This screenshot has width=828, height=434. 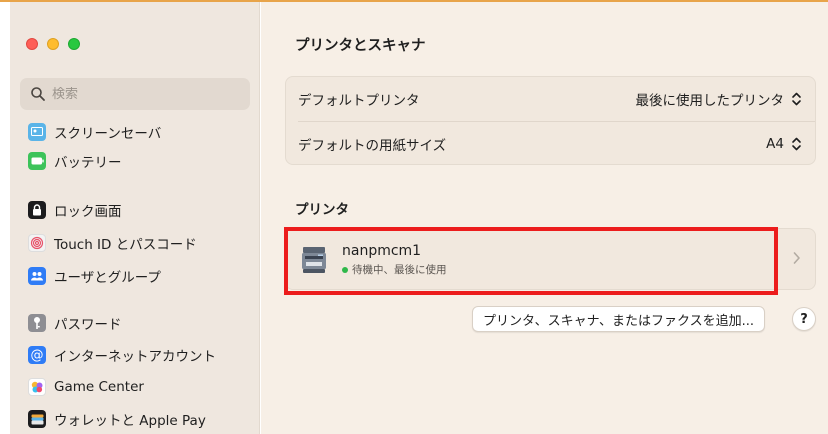 What do you see at coordinates (796, 258) in the screenshot?
I see `chevron-right-icon` at bounding box center [796, 258].